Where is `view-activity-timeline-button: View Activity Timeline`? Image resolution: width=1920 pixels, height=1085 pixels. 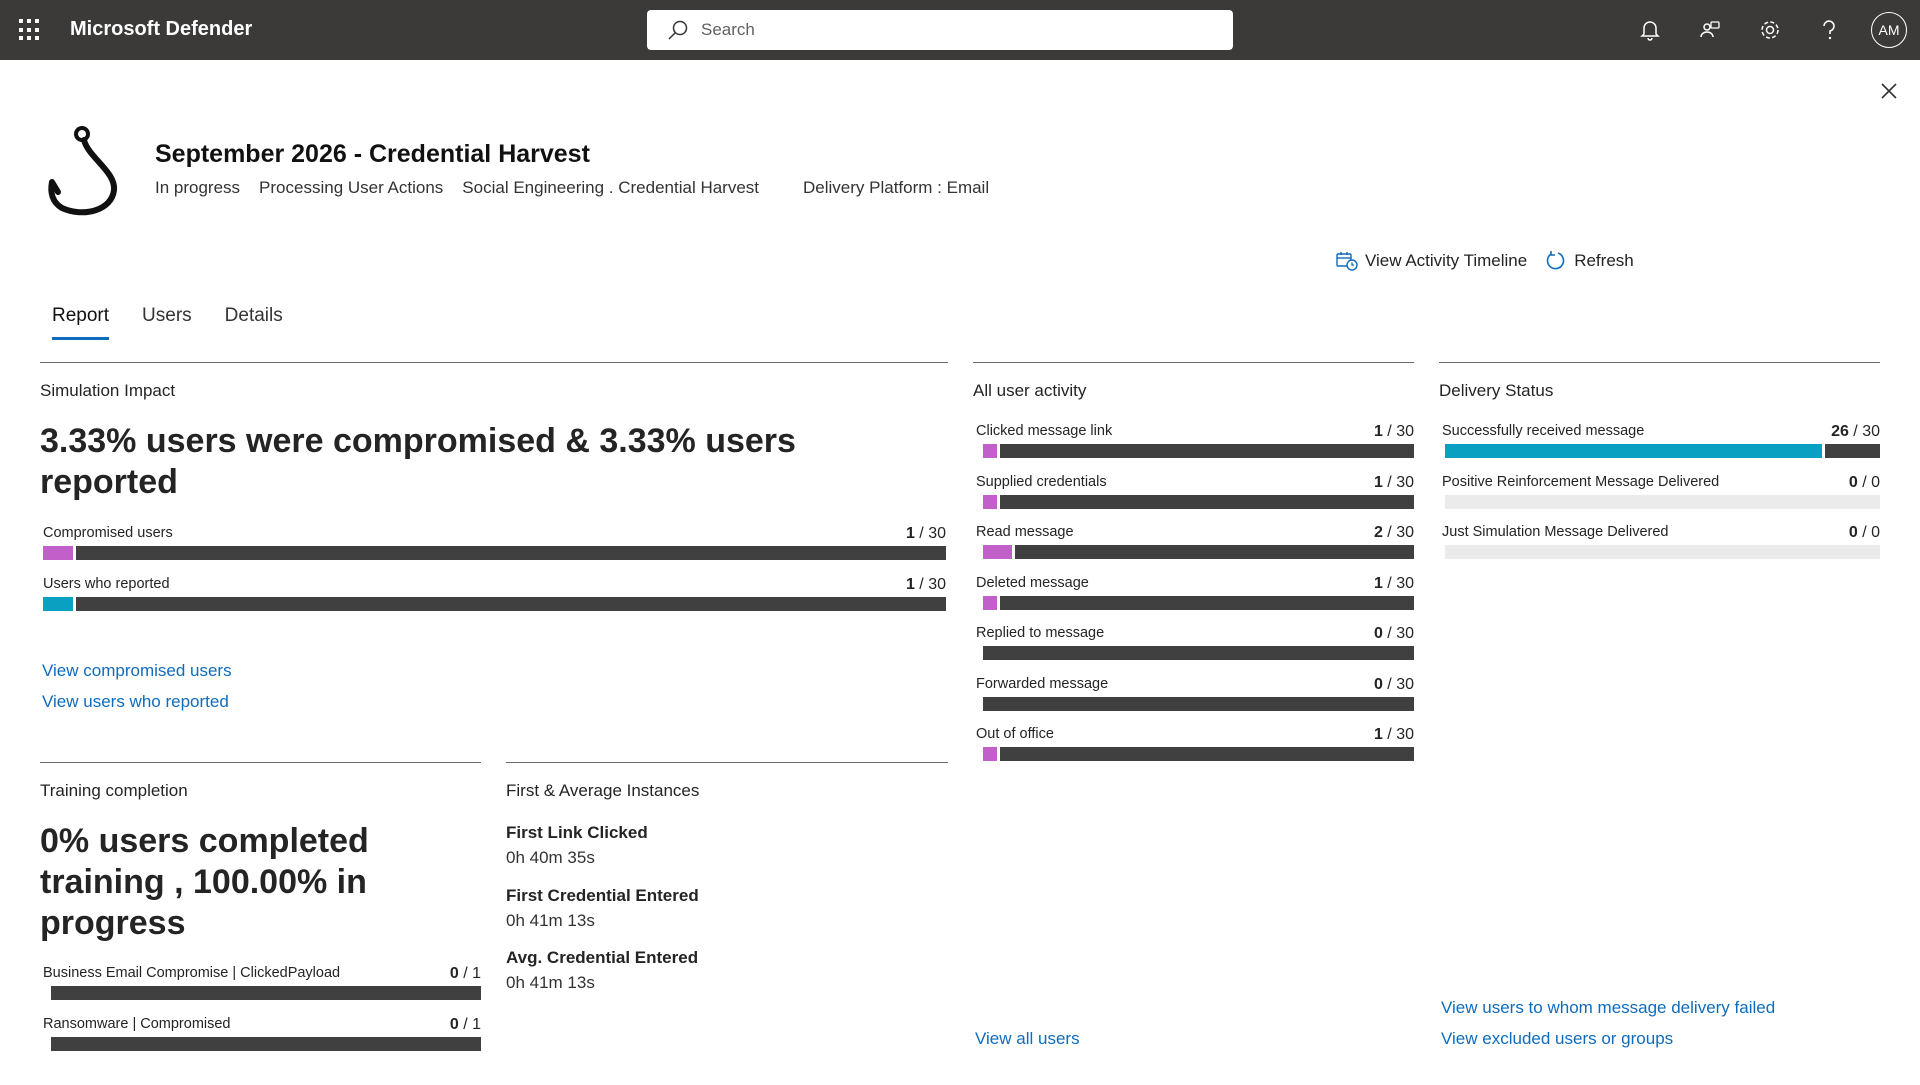
view-activity-timeline-button: View Activity Timeline is located at coordinates (1431, 261).